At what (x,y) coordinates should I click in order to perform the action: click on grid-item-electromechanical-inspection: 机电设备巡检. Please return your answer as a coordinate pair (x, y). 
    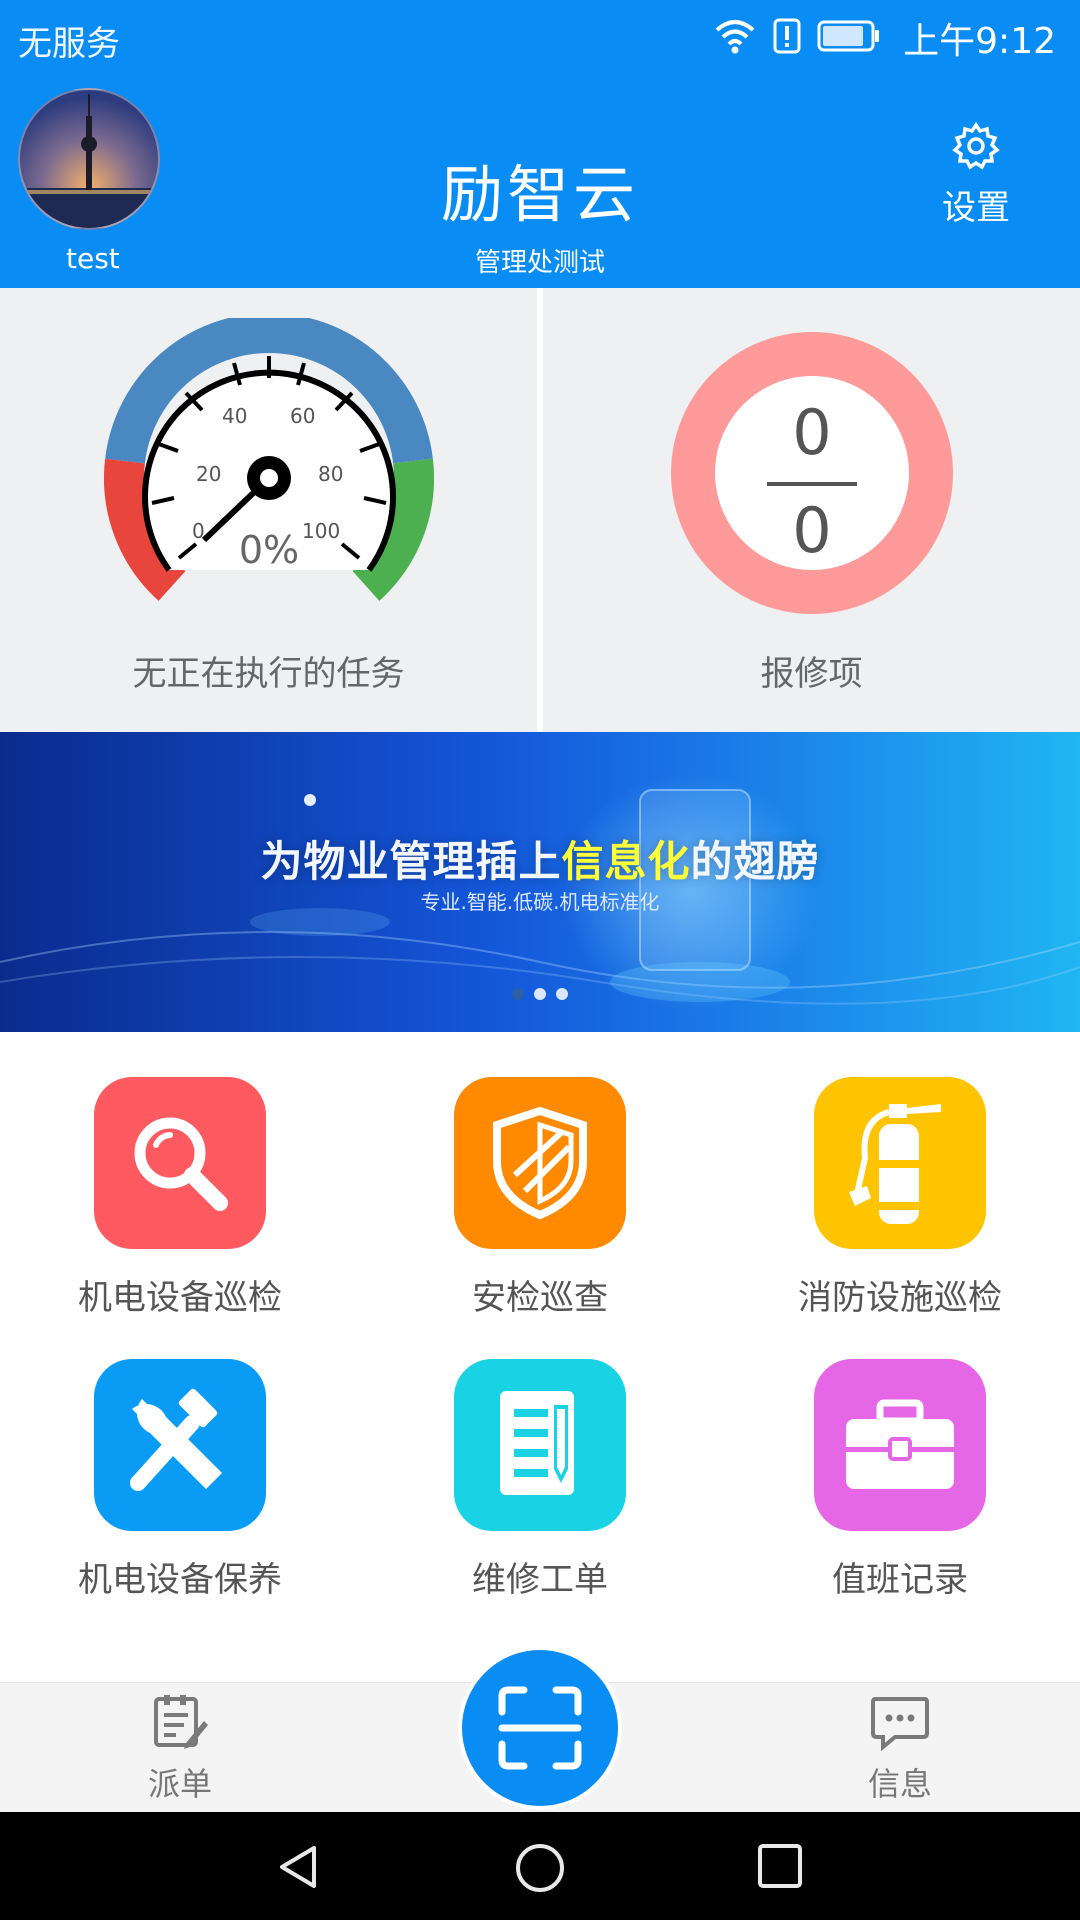
    Looking at the image, I should click on (180, 1175).